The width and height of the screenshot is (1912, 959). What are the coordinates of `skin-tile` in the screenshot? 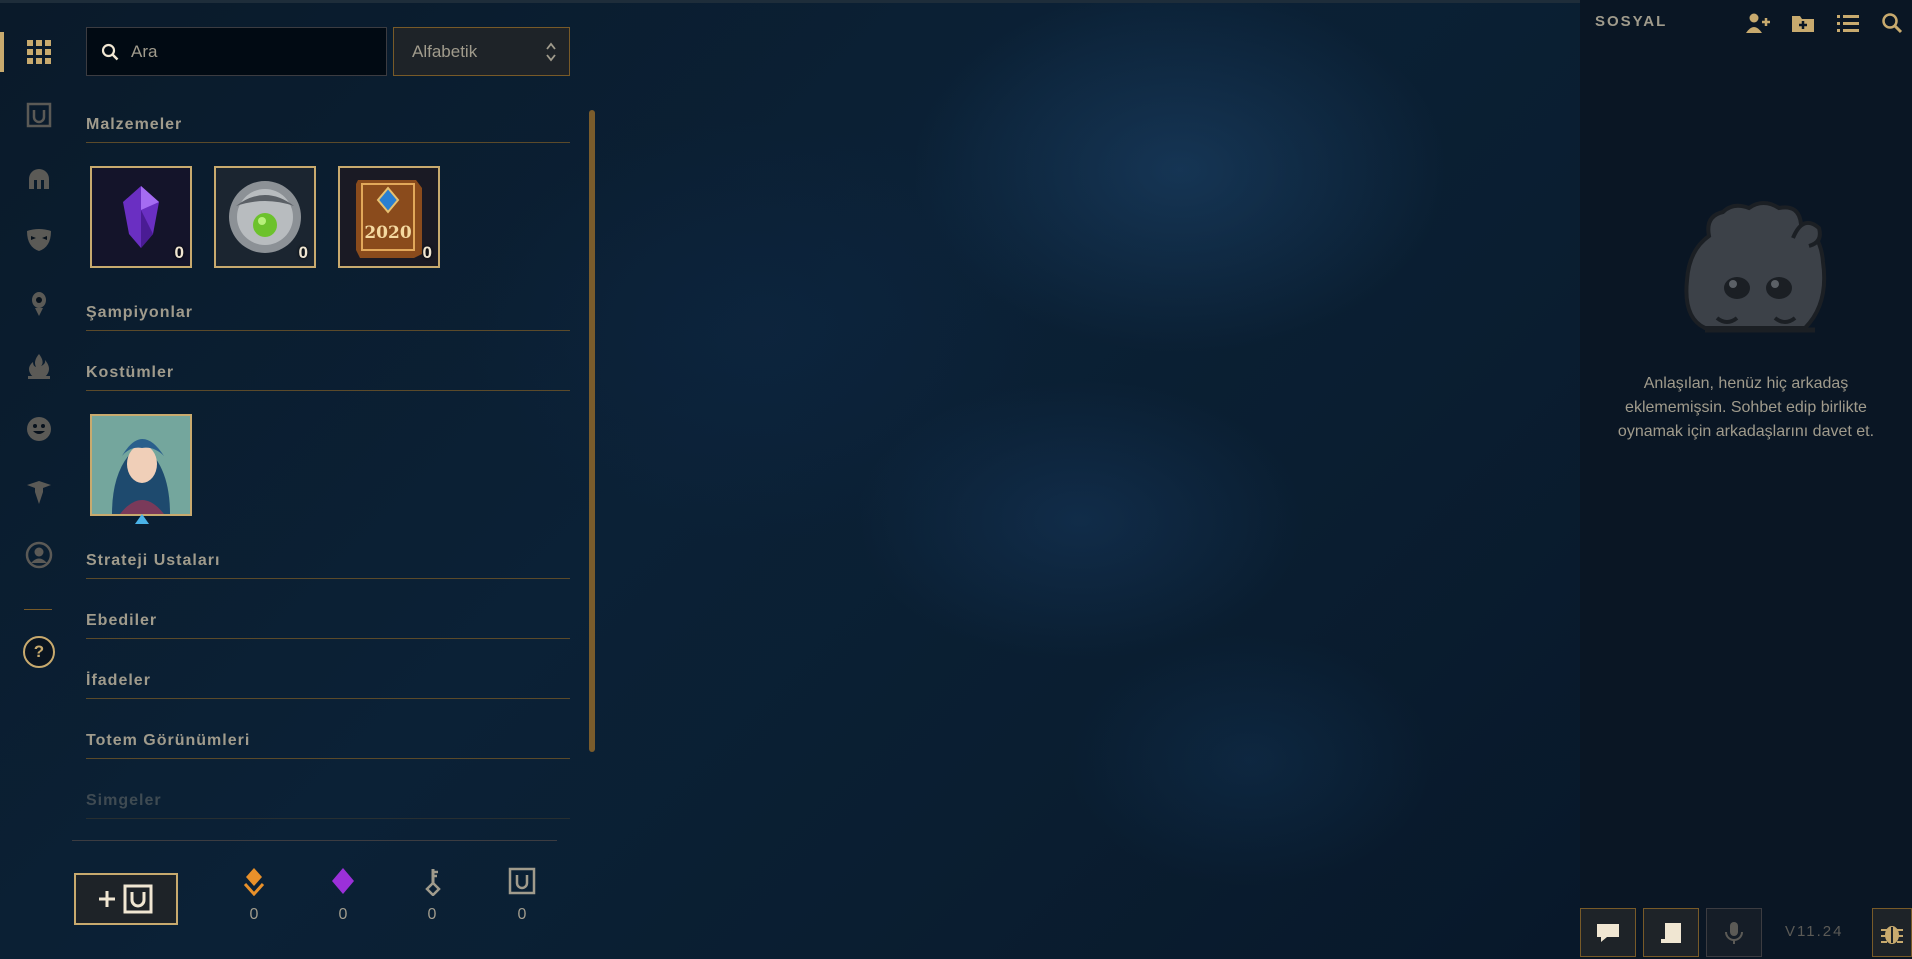 It's located at (141, 469).